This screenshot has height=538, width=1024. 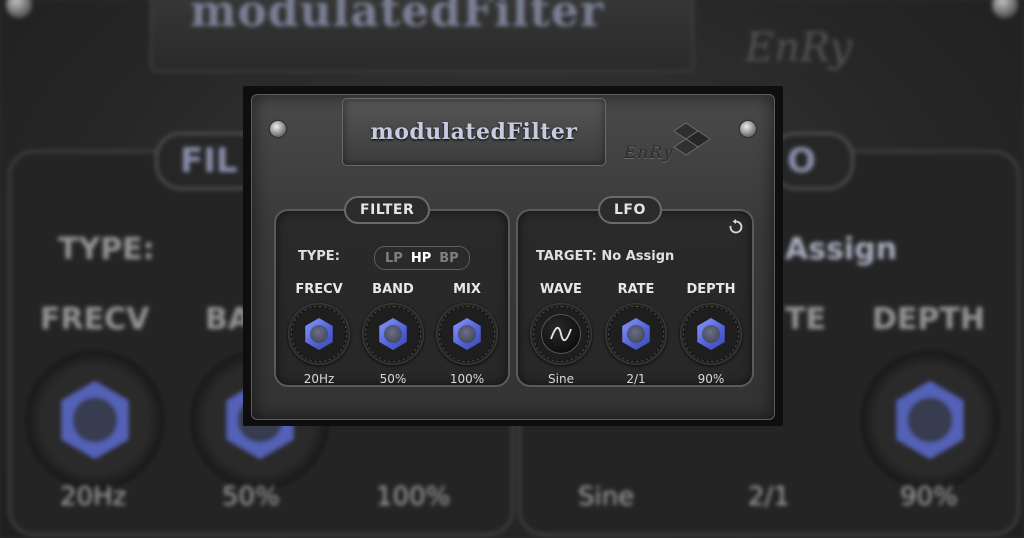 I want to click on bg-logo: EnRy, so click(x=798, y=48).